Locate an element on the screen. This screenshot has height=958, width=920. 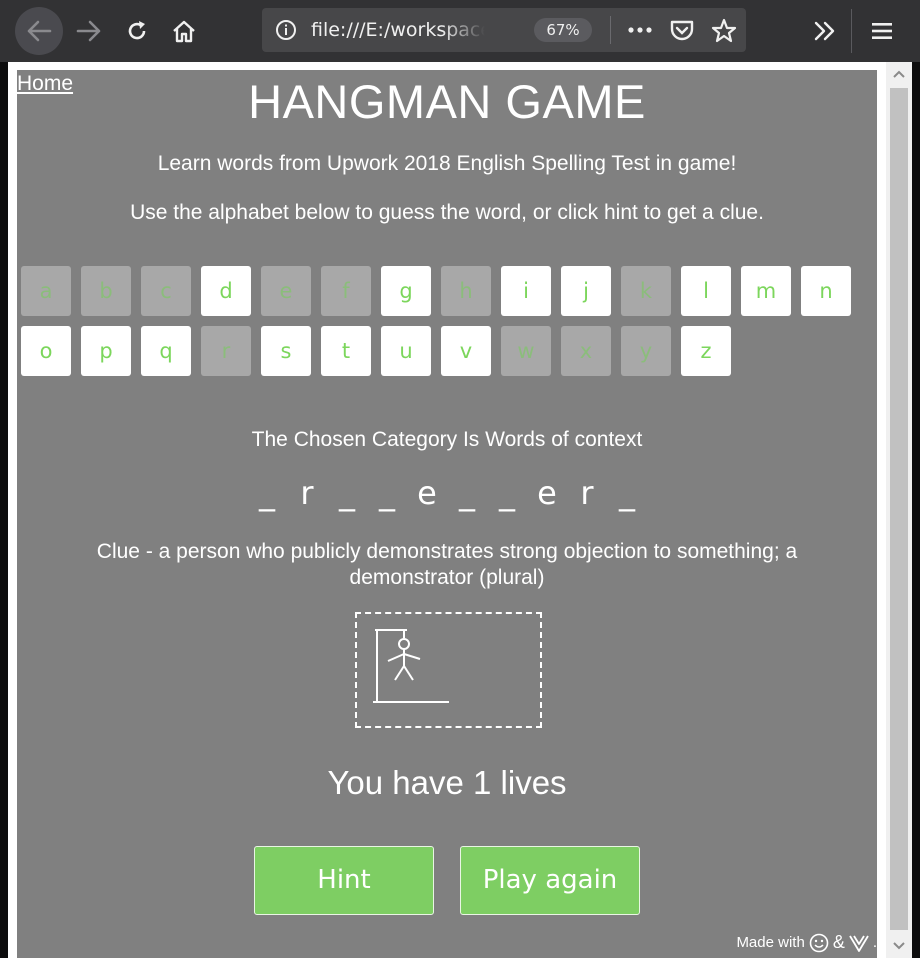
url-divider is located at coordinates (610, 30).